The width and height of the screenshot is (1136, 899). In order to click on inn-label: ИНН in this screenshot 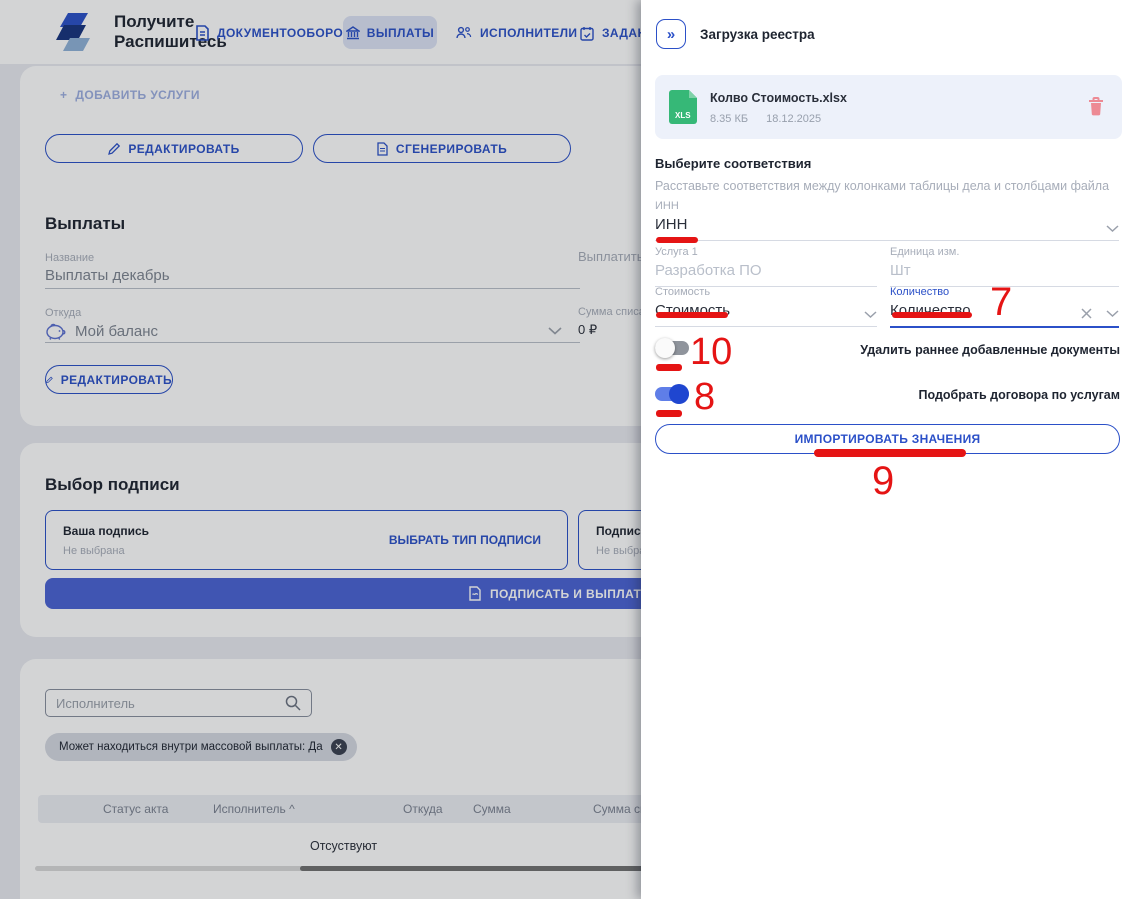, I will do `click(667, 206)`.